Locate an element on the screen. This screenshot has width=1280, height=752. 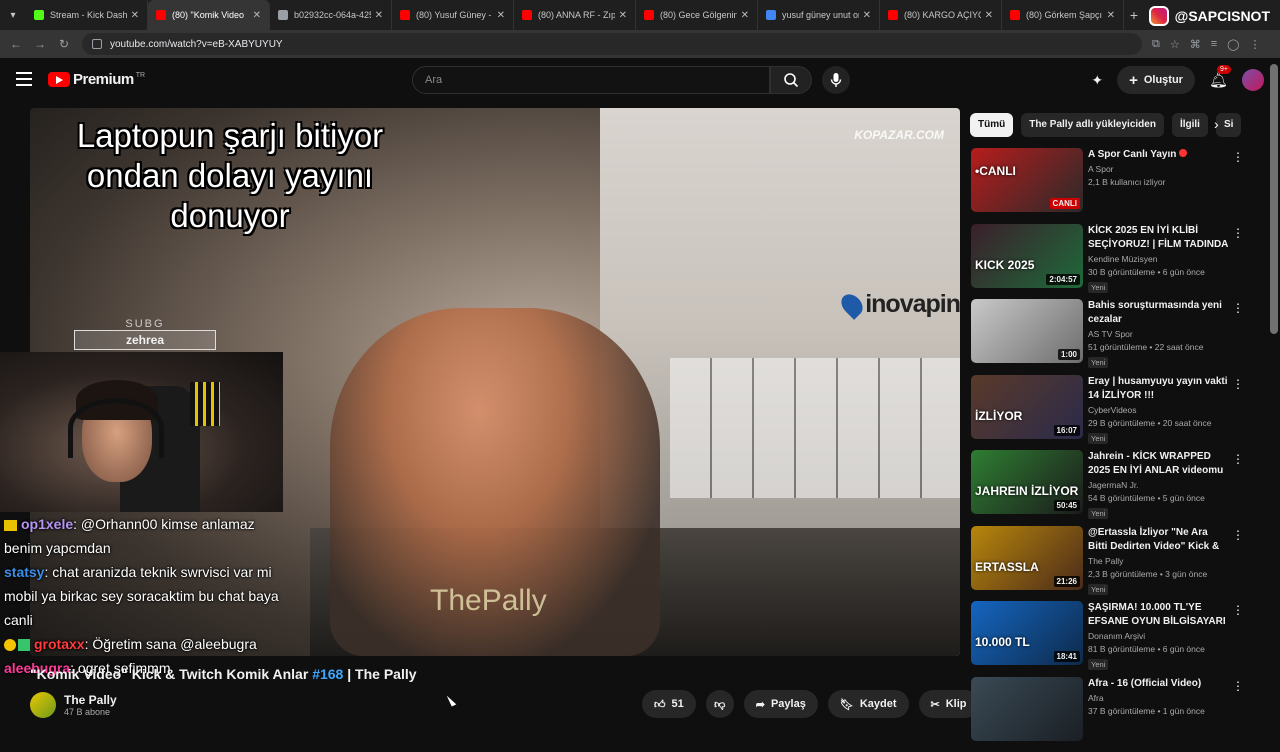
browser-tab: (80) ANNA RF - Zıpla✕ is located at coordinates (575, 15).